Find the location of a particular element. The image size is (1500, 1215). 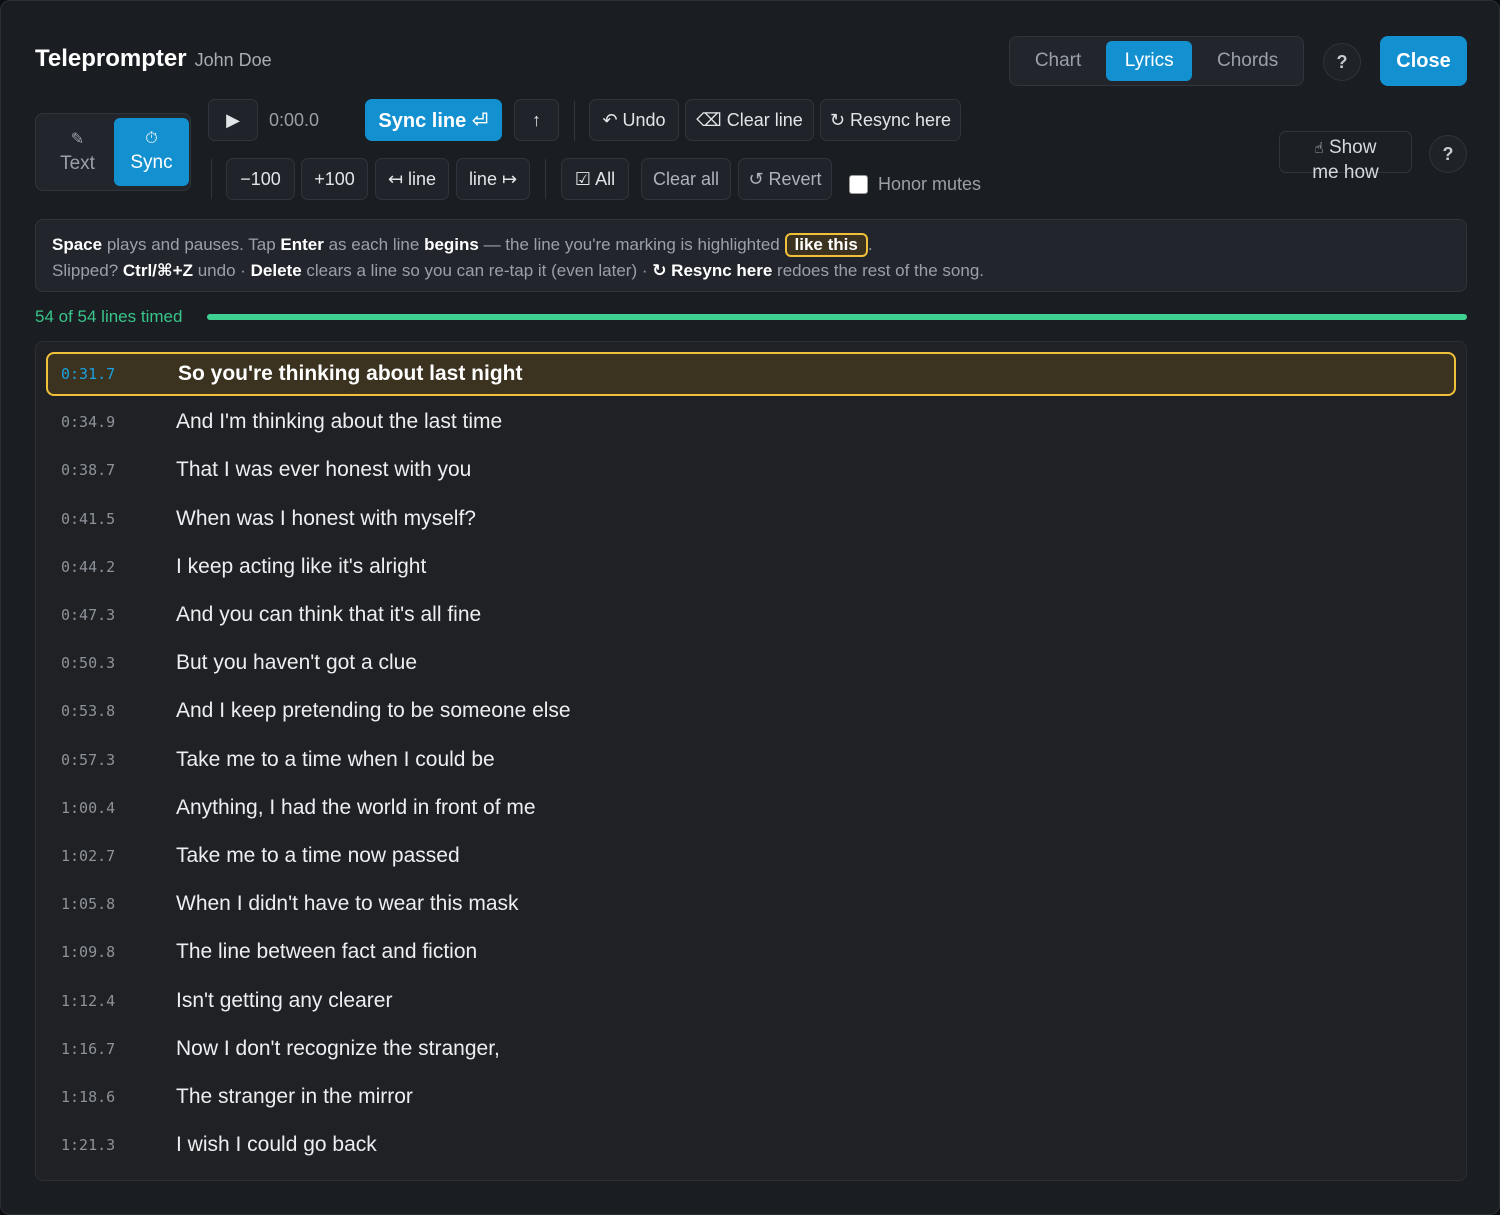

line-text: And you can think that it's all fine is located at coordinates (329, 614).